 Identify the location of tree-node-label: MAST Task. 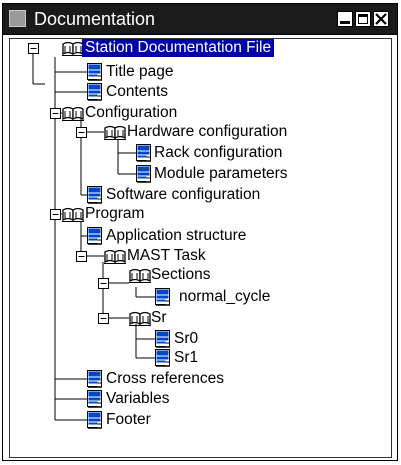
(166, 256).